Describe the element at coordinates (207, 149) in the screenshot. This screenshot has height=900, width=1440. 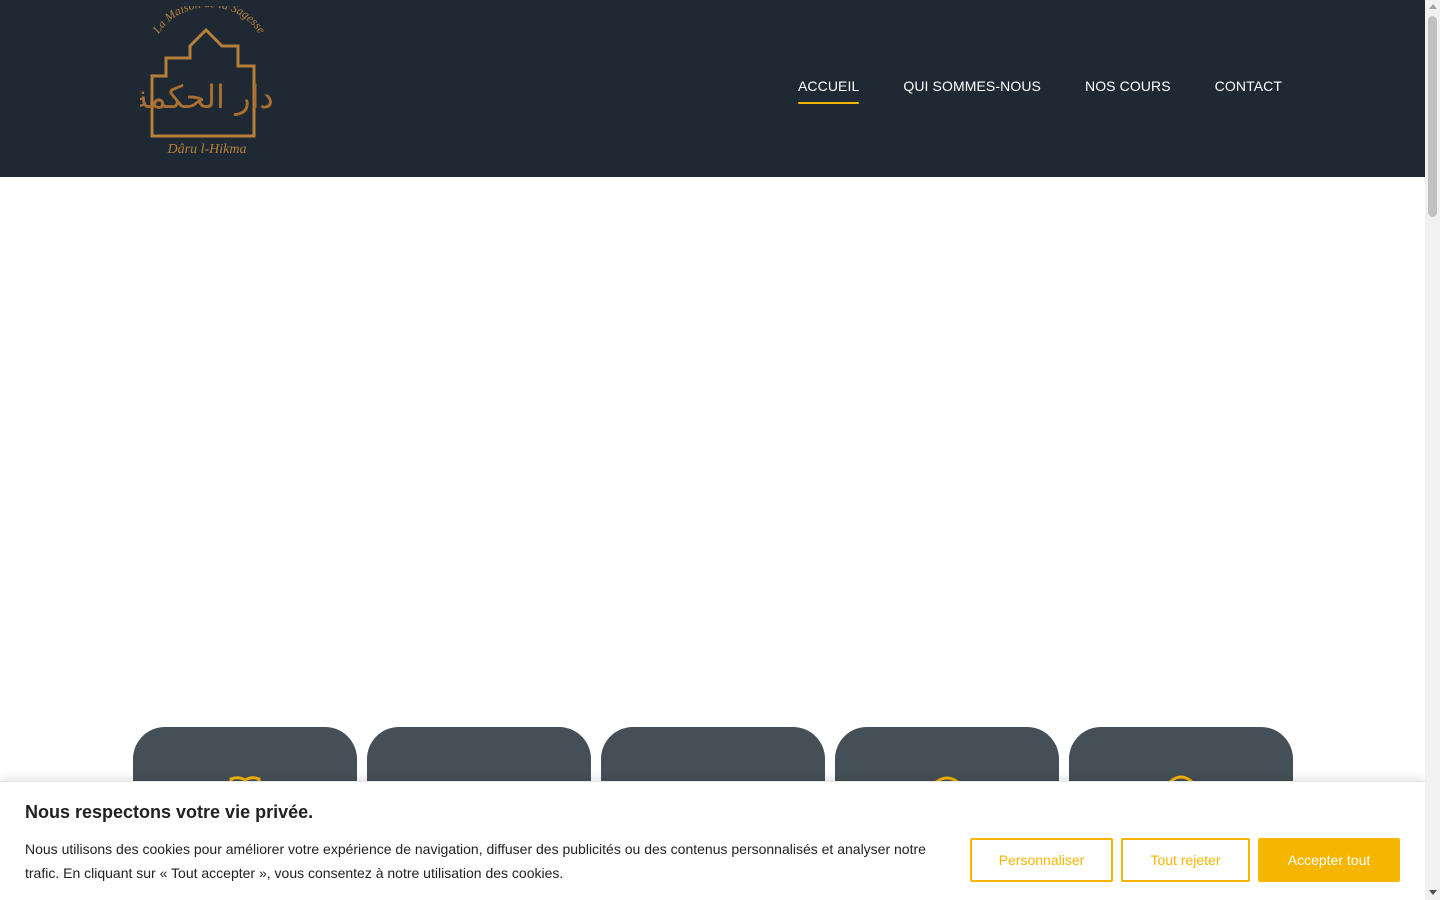
I see `logo-name-text: Dâru l-Hikma` at that location.